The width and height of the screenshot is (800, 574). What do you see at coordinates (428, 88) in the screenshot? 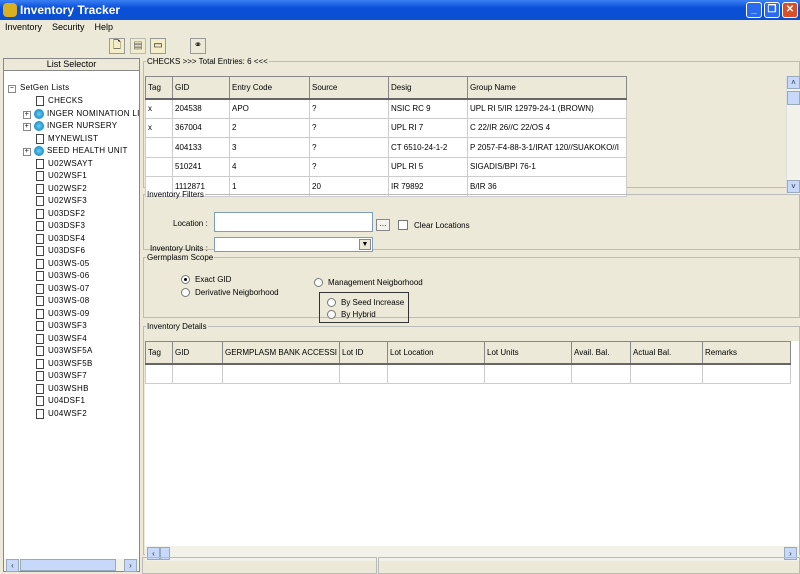
I see `column-header: Desig` at bounding box center [428, 88].